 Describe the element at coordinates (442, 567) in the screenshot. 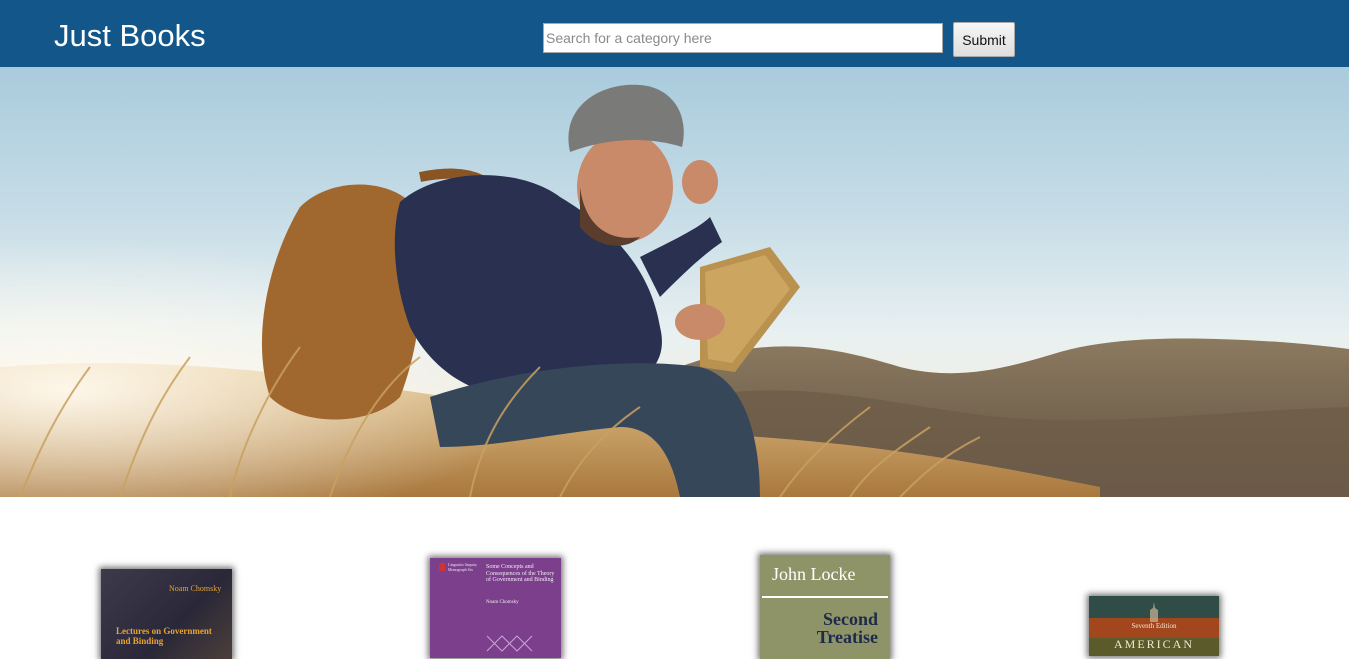

I see `publisher-logo-icon` at that location.